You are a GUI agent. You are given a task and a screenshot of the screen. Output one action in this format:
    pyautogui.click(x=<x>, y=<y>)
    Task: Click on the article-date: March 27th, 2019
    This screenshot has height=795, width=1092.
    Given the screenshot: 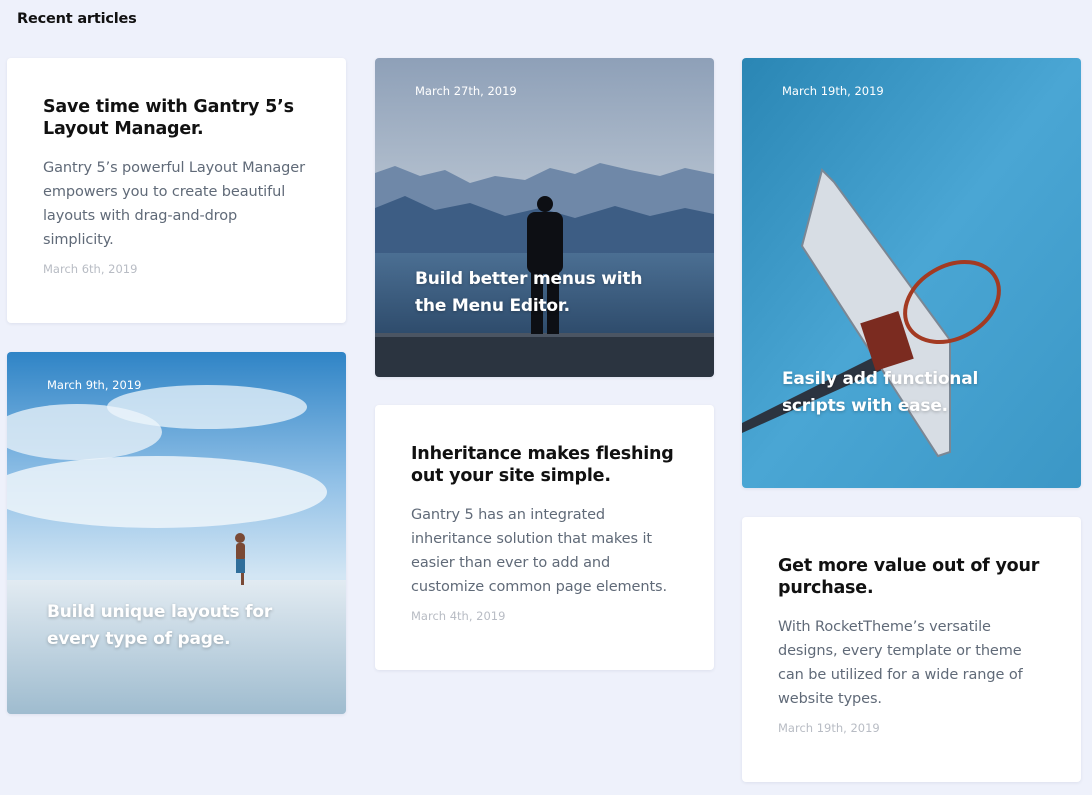 What is the action you would take?
    pyautogui.click(x=466, y=91)
    